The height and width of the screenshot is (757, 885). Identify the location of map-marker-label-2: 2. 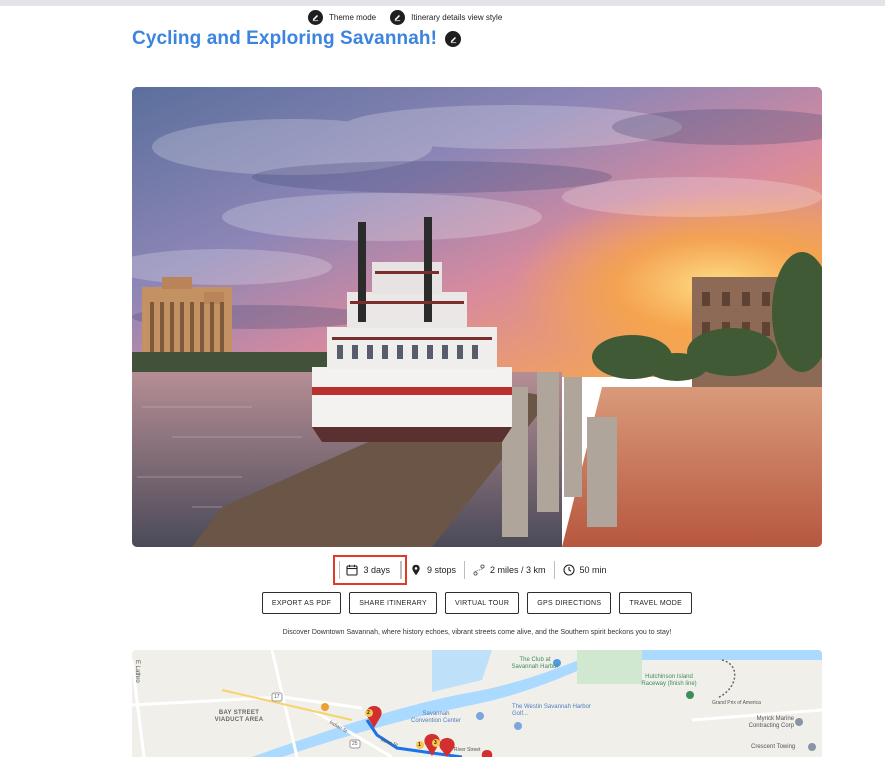
(368, 713).